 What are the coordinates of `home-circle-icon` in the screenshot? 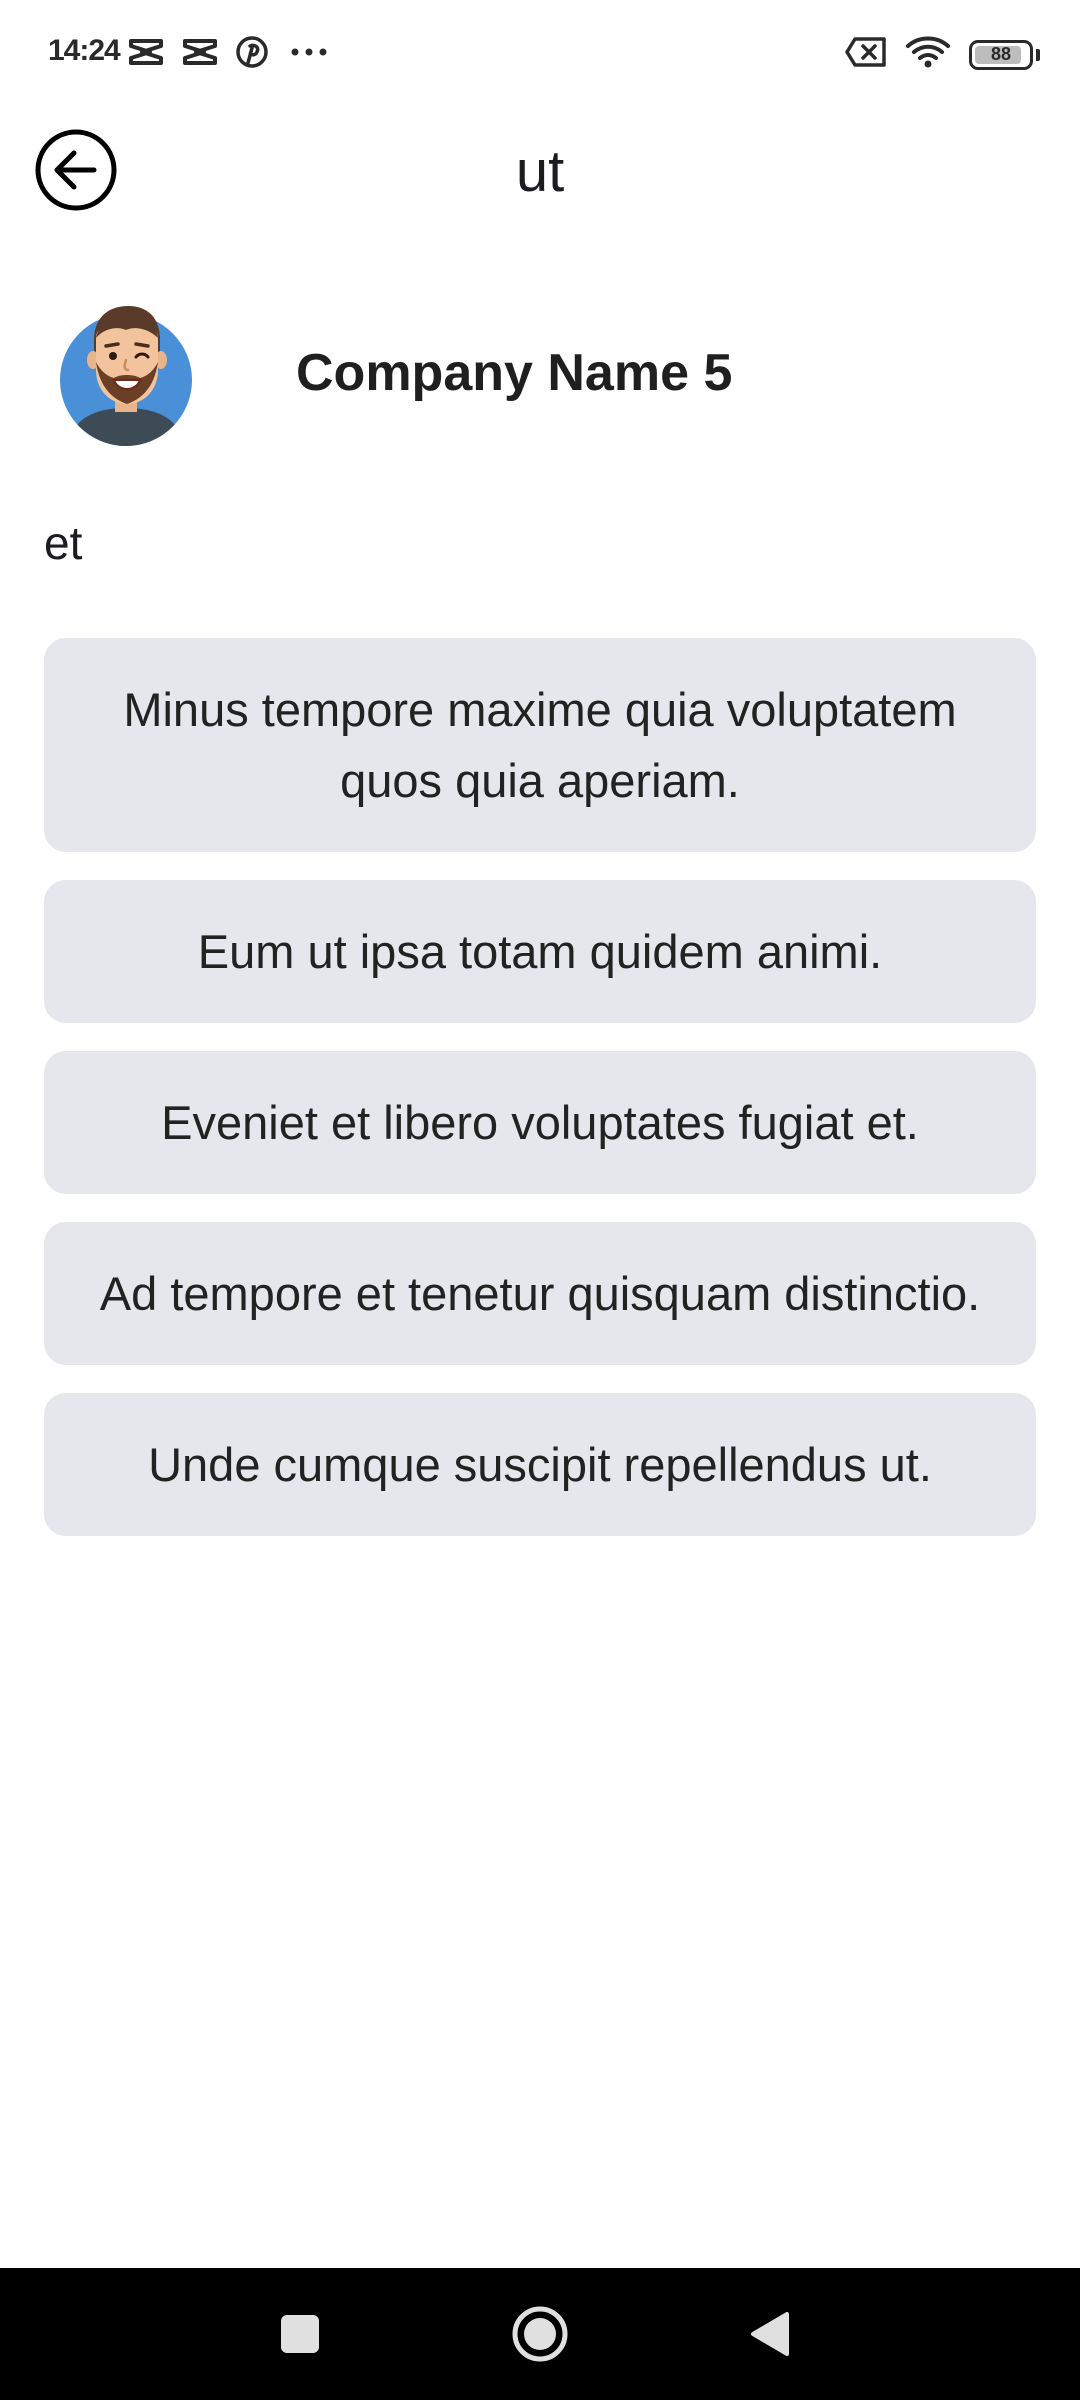 It's located at (540, 2334).